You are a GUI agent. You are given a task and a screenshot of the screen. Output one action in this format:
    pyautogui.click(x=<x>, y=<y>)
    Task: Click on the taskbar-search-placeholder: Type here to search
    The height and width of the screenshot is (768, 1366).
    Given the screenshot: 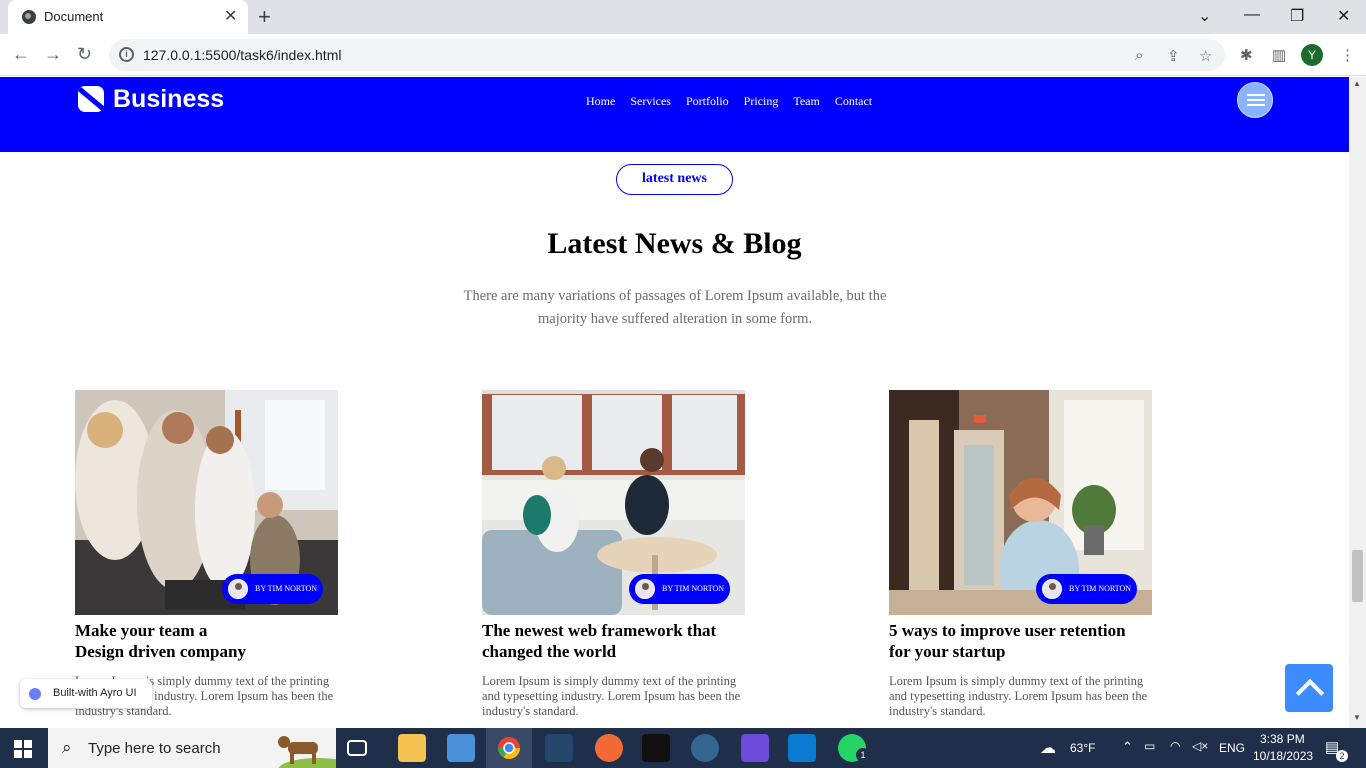 What is the action you would take?
    pyautogui.click(x=154, y=748)
    